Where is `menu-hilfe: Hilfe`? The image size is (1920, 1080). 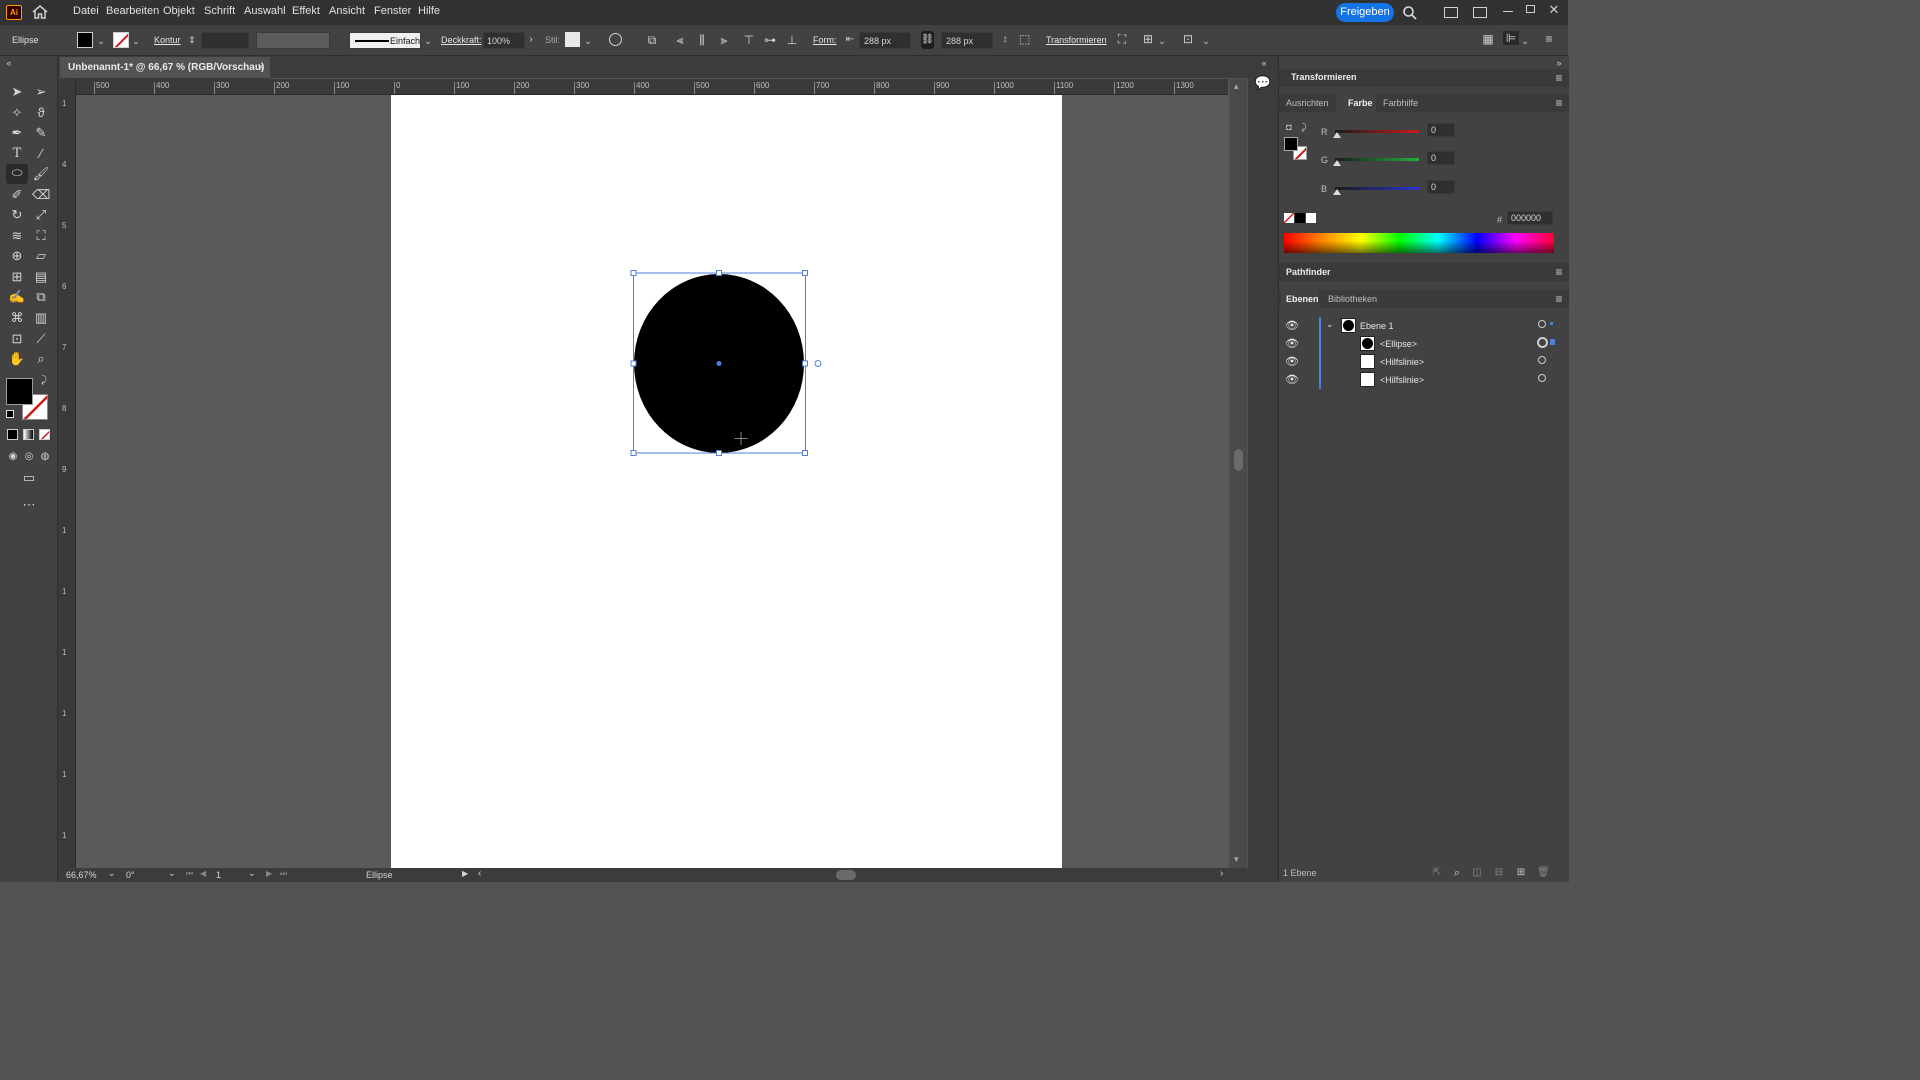 menu-hilfe: Hilfe is located at coordinates (429, 11).